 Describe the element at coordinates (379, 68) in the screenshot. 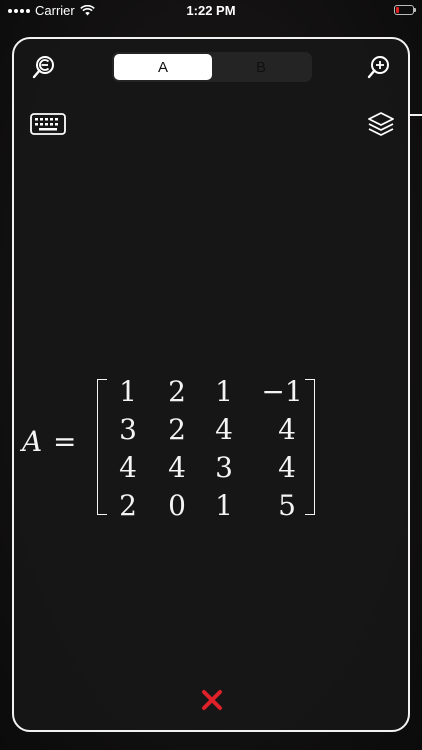

I see `zoom-in-icon` at that location.